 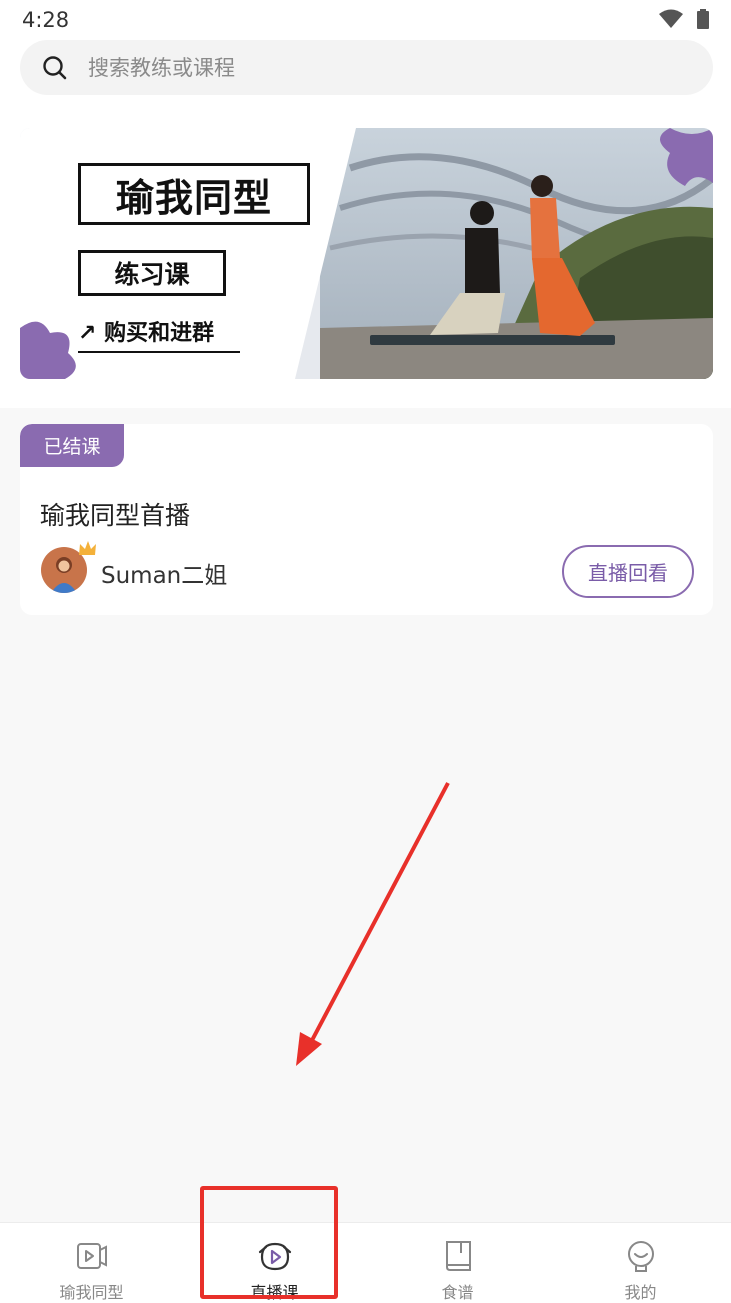 What do you see at coordinates (628, 571) in the screenshot?
I see `replay-button: 直播回看` at bounding box center [628, 571].